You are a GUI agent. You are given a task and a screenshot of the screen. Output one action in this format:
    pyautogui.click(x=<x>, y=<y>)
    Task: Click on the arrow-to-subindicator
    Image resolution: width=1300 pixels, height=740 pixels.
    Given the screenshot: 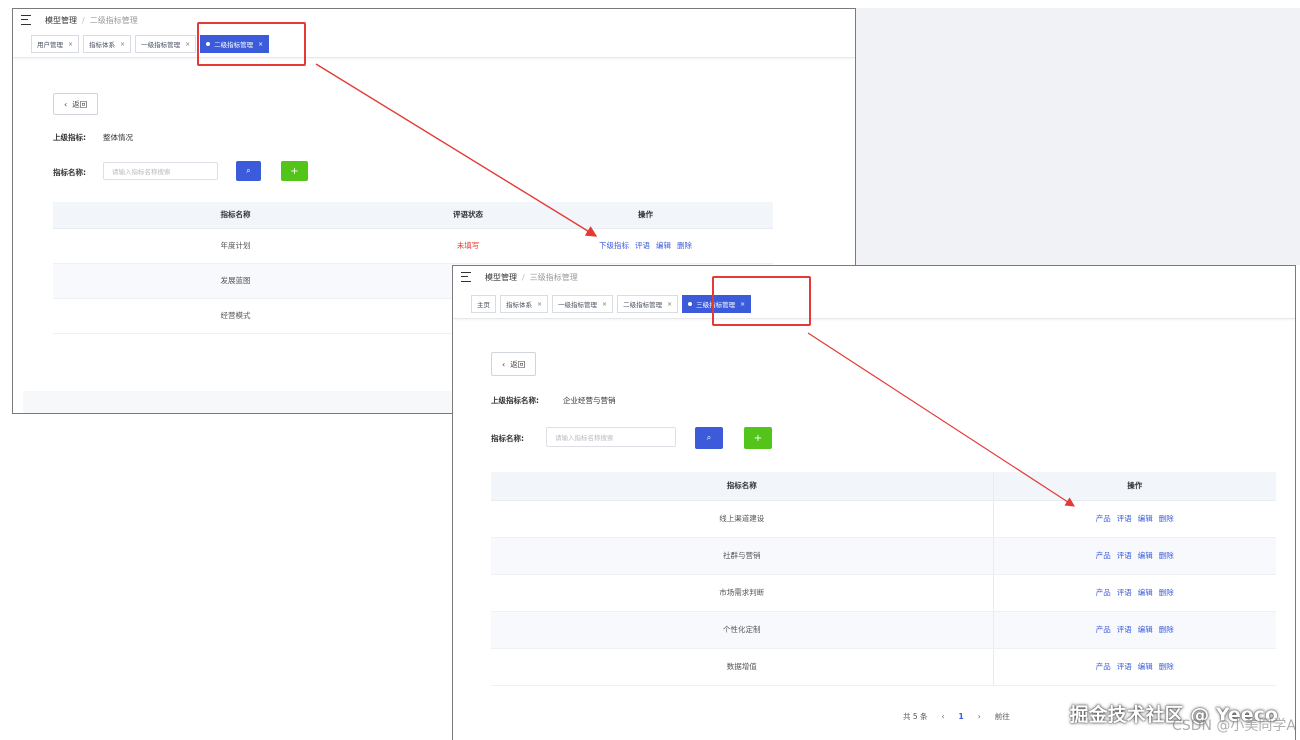 What is the action you would take?
    pyautogui.click(x=456, y=150)
    